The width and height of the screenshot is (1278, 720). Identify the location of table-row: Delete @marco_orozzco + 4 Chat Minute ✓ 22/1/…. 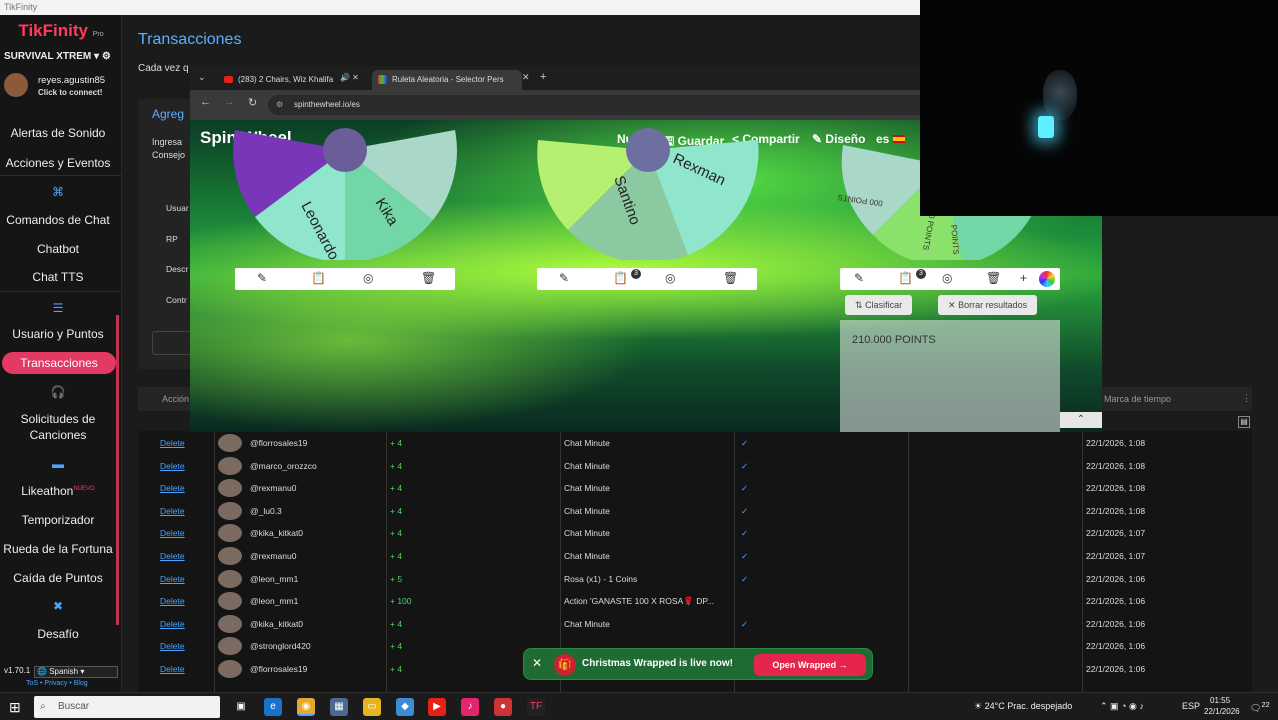
(695, 466).